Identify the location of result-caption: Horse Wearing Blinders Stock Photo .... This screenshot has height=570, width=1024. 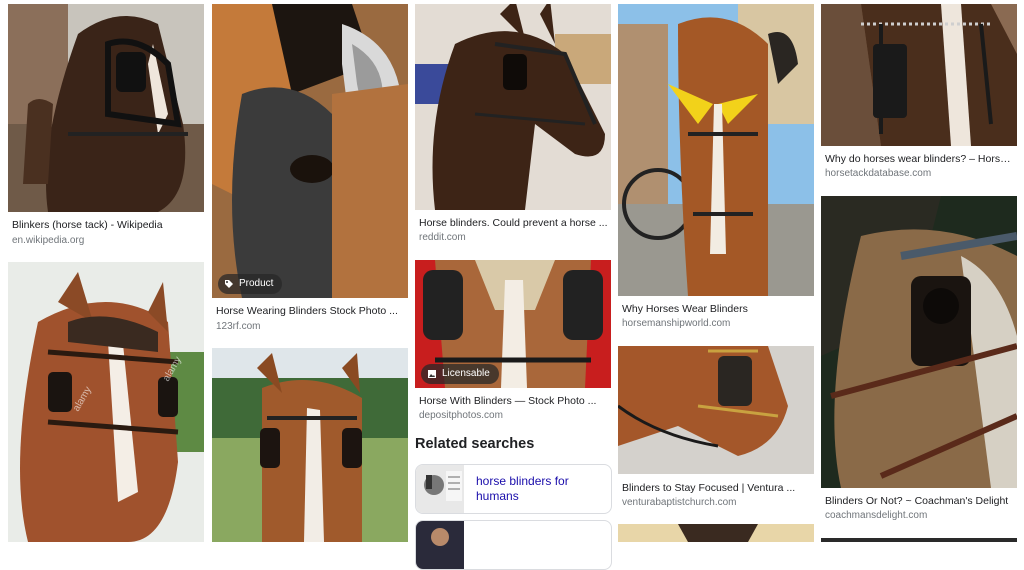
(311, 311).